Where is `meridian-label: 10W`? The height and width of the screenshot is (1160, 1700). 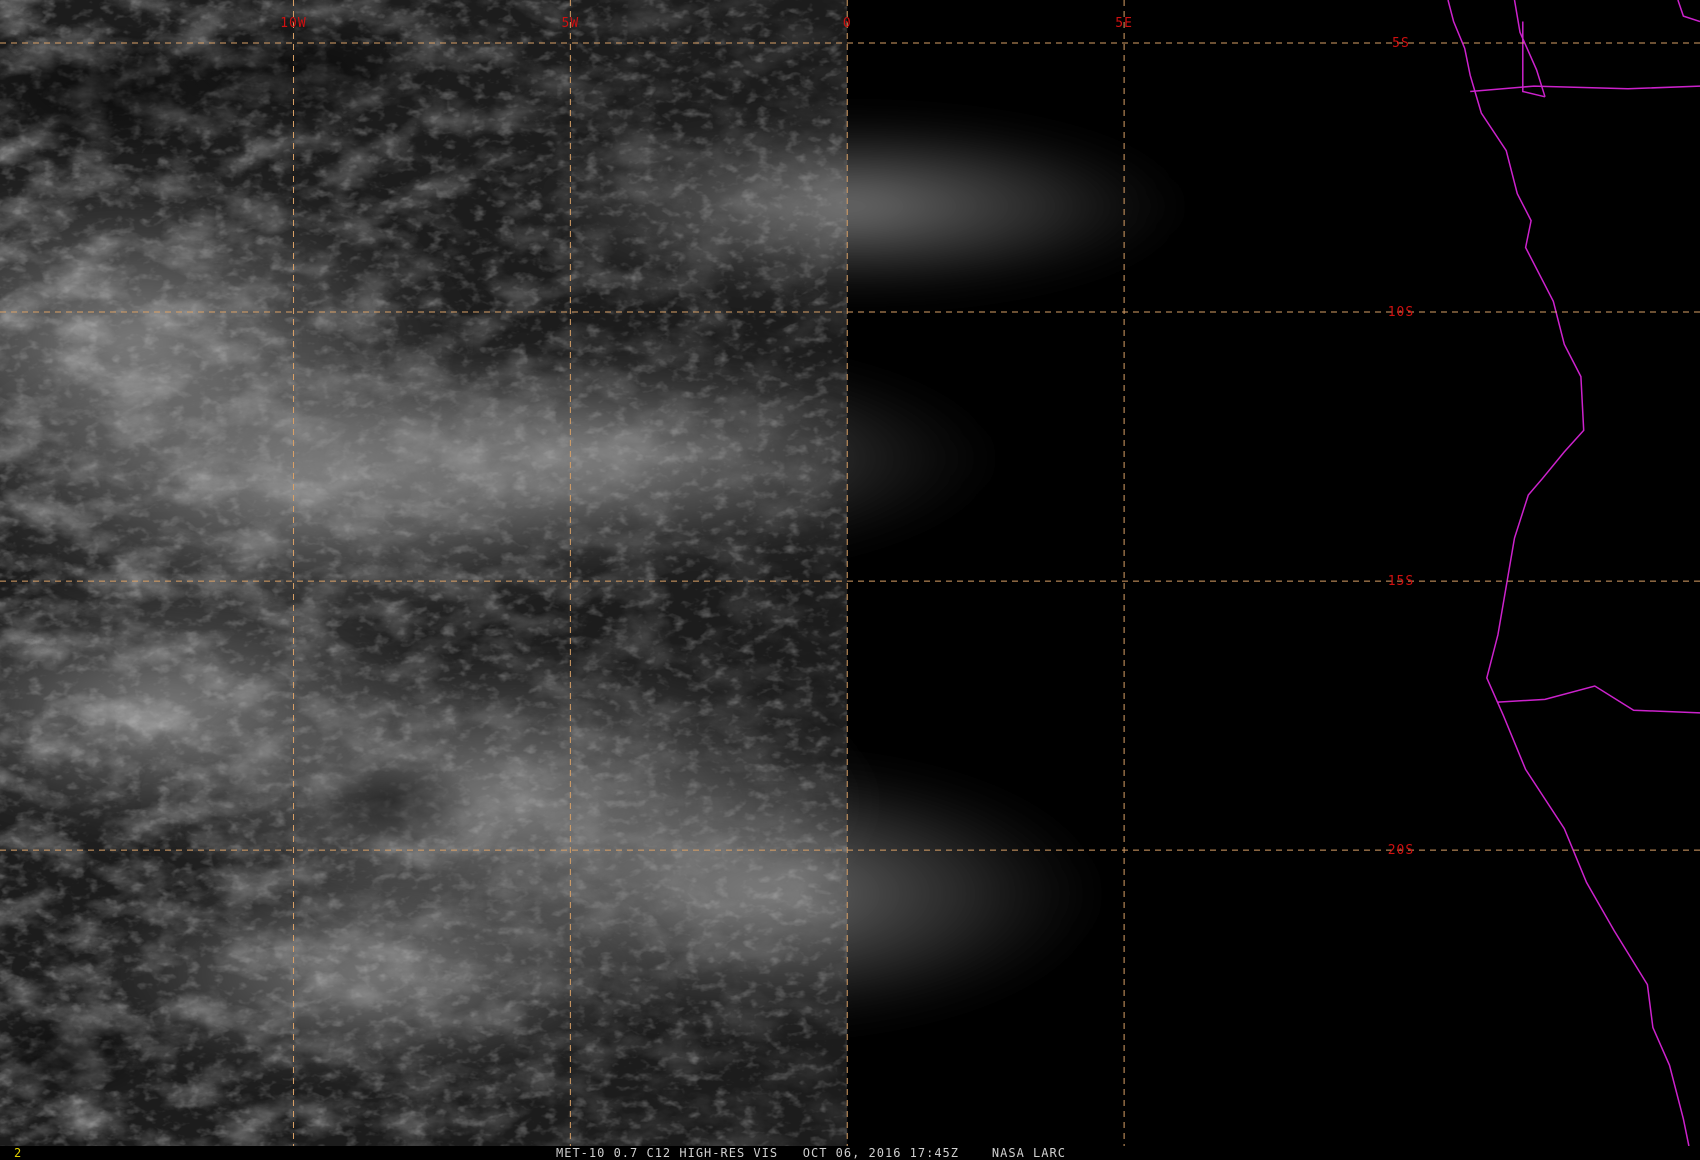 meridian-label: 10W is located at coordinates (293, 23).